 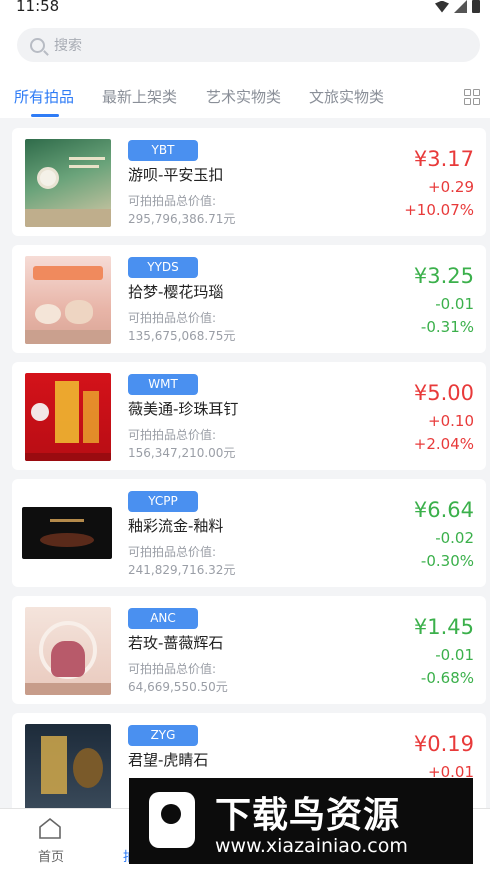 I want to click on total-value: 135,675,068.75元, so click(x=182, y=336).